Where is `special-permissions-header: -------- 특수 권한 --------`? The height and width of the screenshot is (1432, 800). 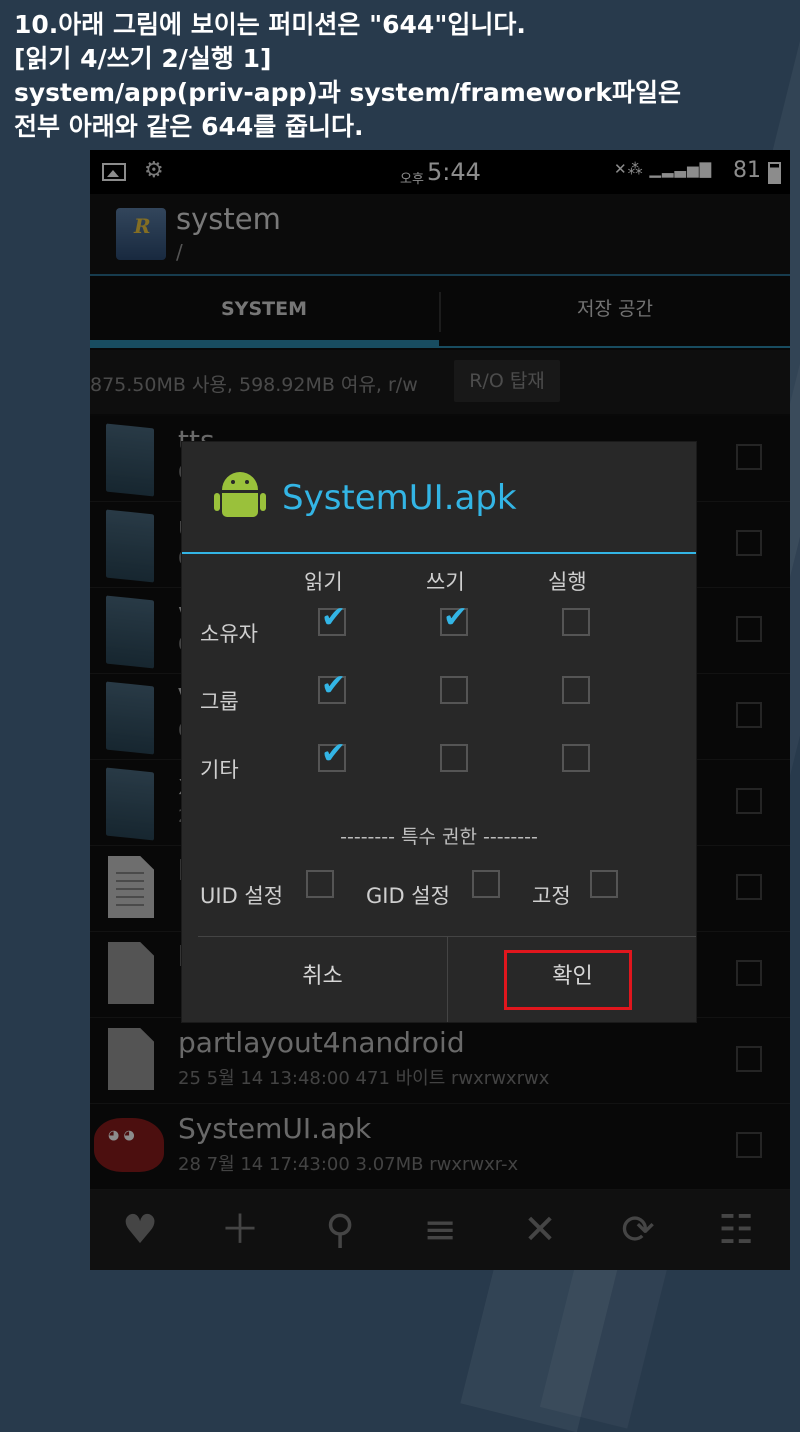 special-permissions-header: -------- 특수 권한 -------- is located at coordinates (439, 837).